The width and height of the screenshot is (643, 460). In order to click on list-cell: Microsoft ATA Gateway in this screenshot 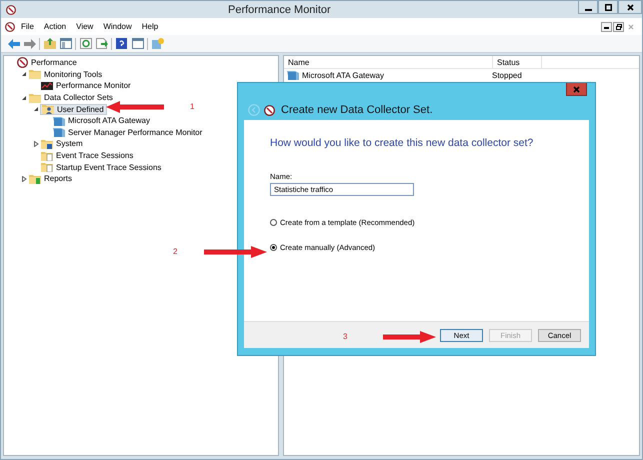, I will do `click(343, 75)`.